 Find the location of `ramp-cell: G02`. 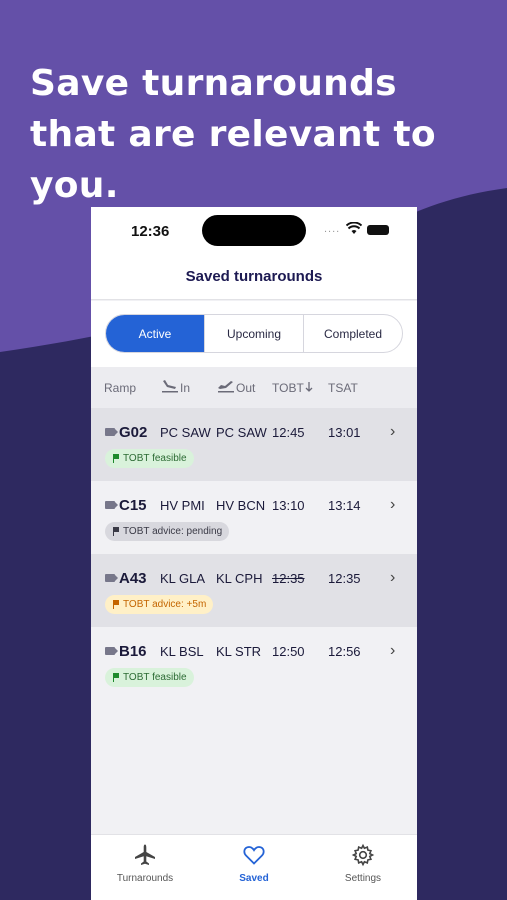

ramp-cell: G02 is located at coordinates (133, 432).